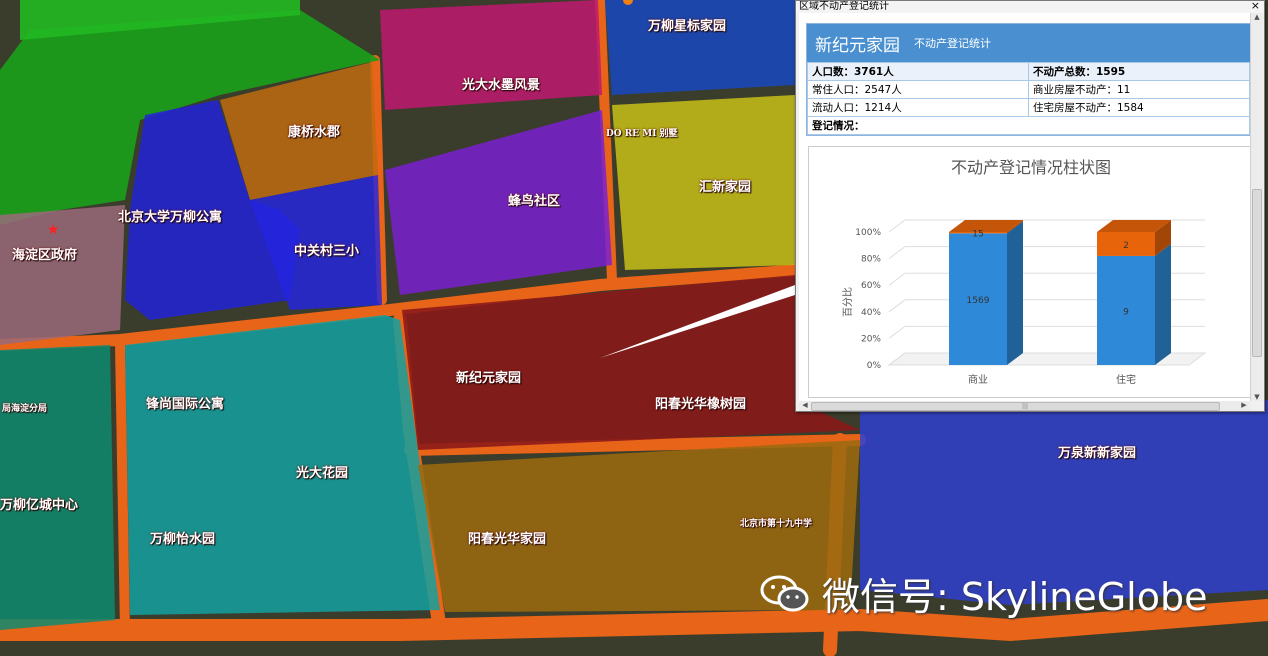  What do you see at coordinates (1126, 246) in the screenshot?
I see `data-label: 2` at bounding box center [1126, 246].